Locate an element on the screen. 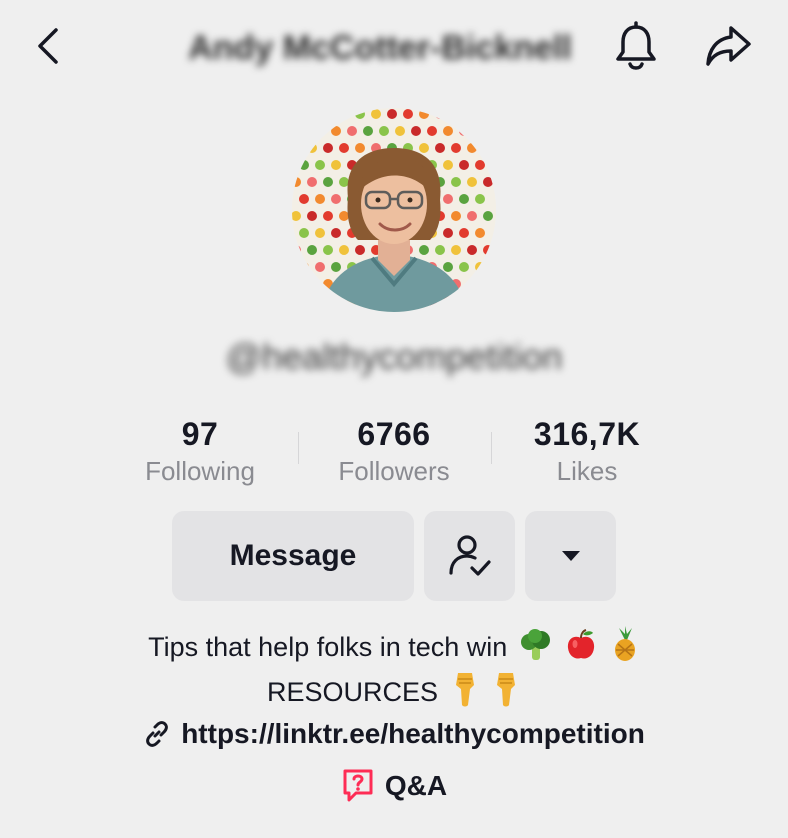 The height and width of the screenshot is (838, 788). caret-down-icon is located at coordinates (570, 556).